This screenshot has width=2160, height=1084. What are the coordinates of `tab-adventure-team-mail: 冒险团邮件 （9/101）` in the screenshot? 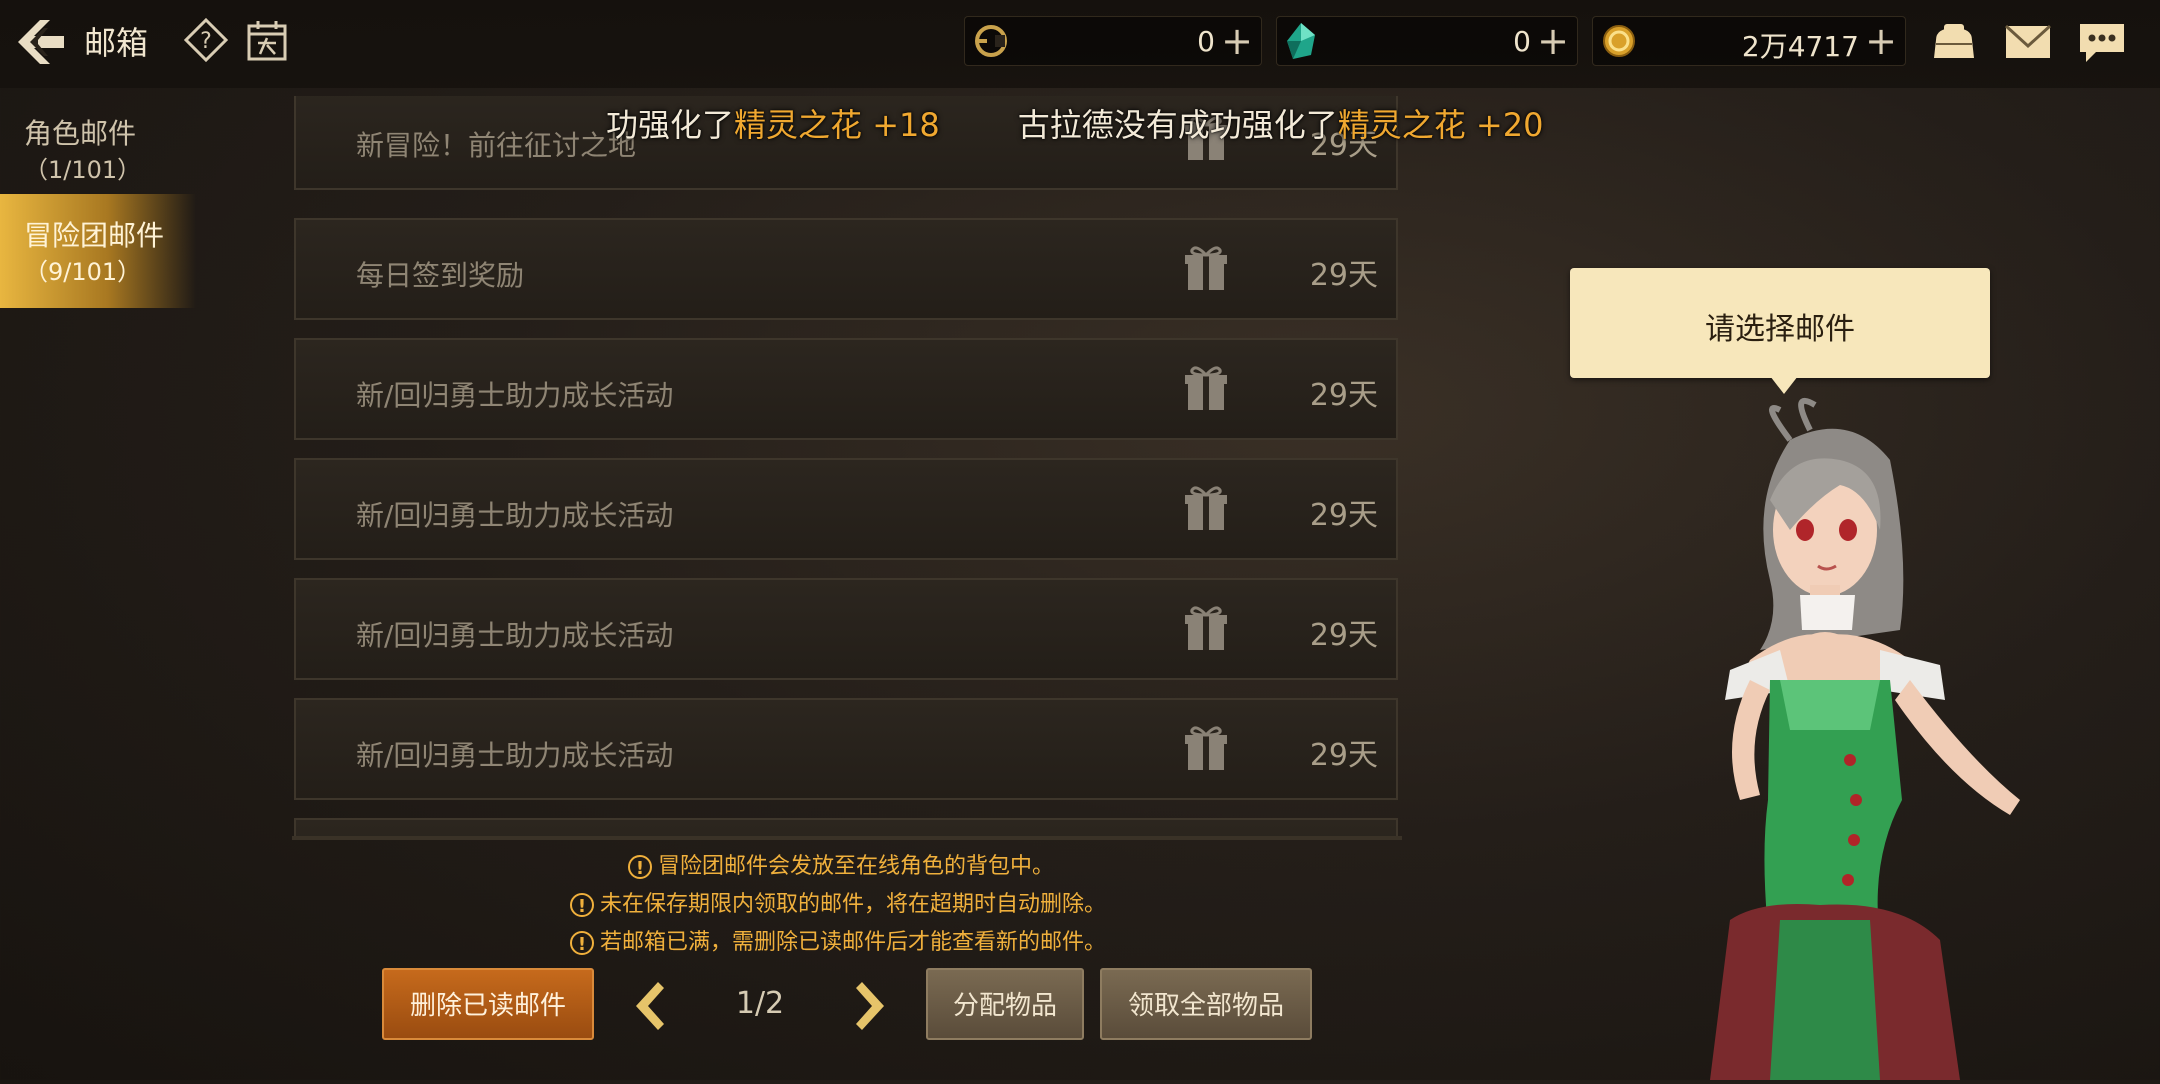 It's located at (98, 251).